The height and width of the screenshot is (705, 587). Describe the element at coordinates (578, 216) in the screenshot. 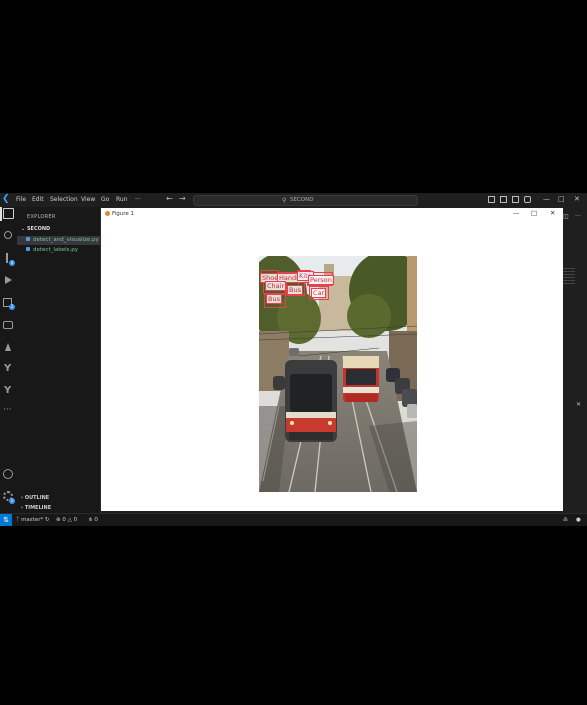

I see `editor-more-icon: ···` at that location.